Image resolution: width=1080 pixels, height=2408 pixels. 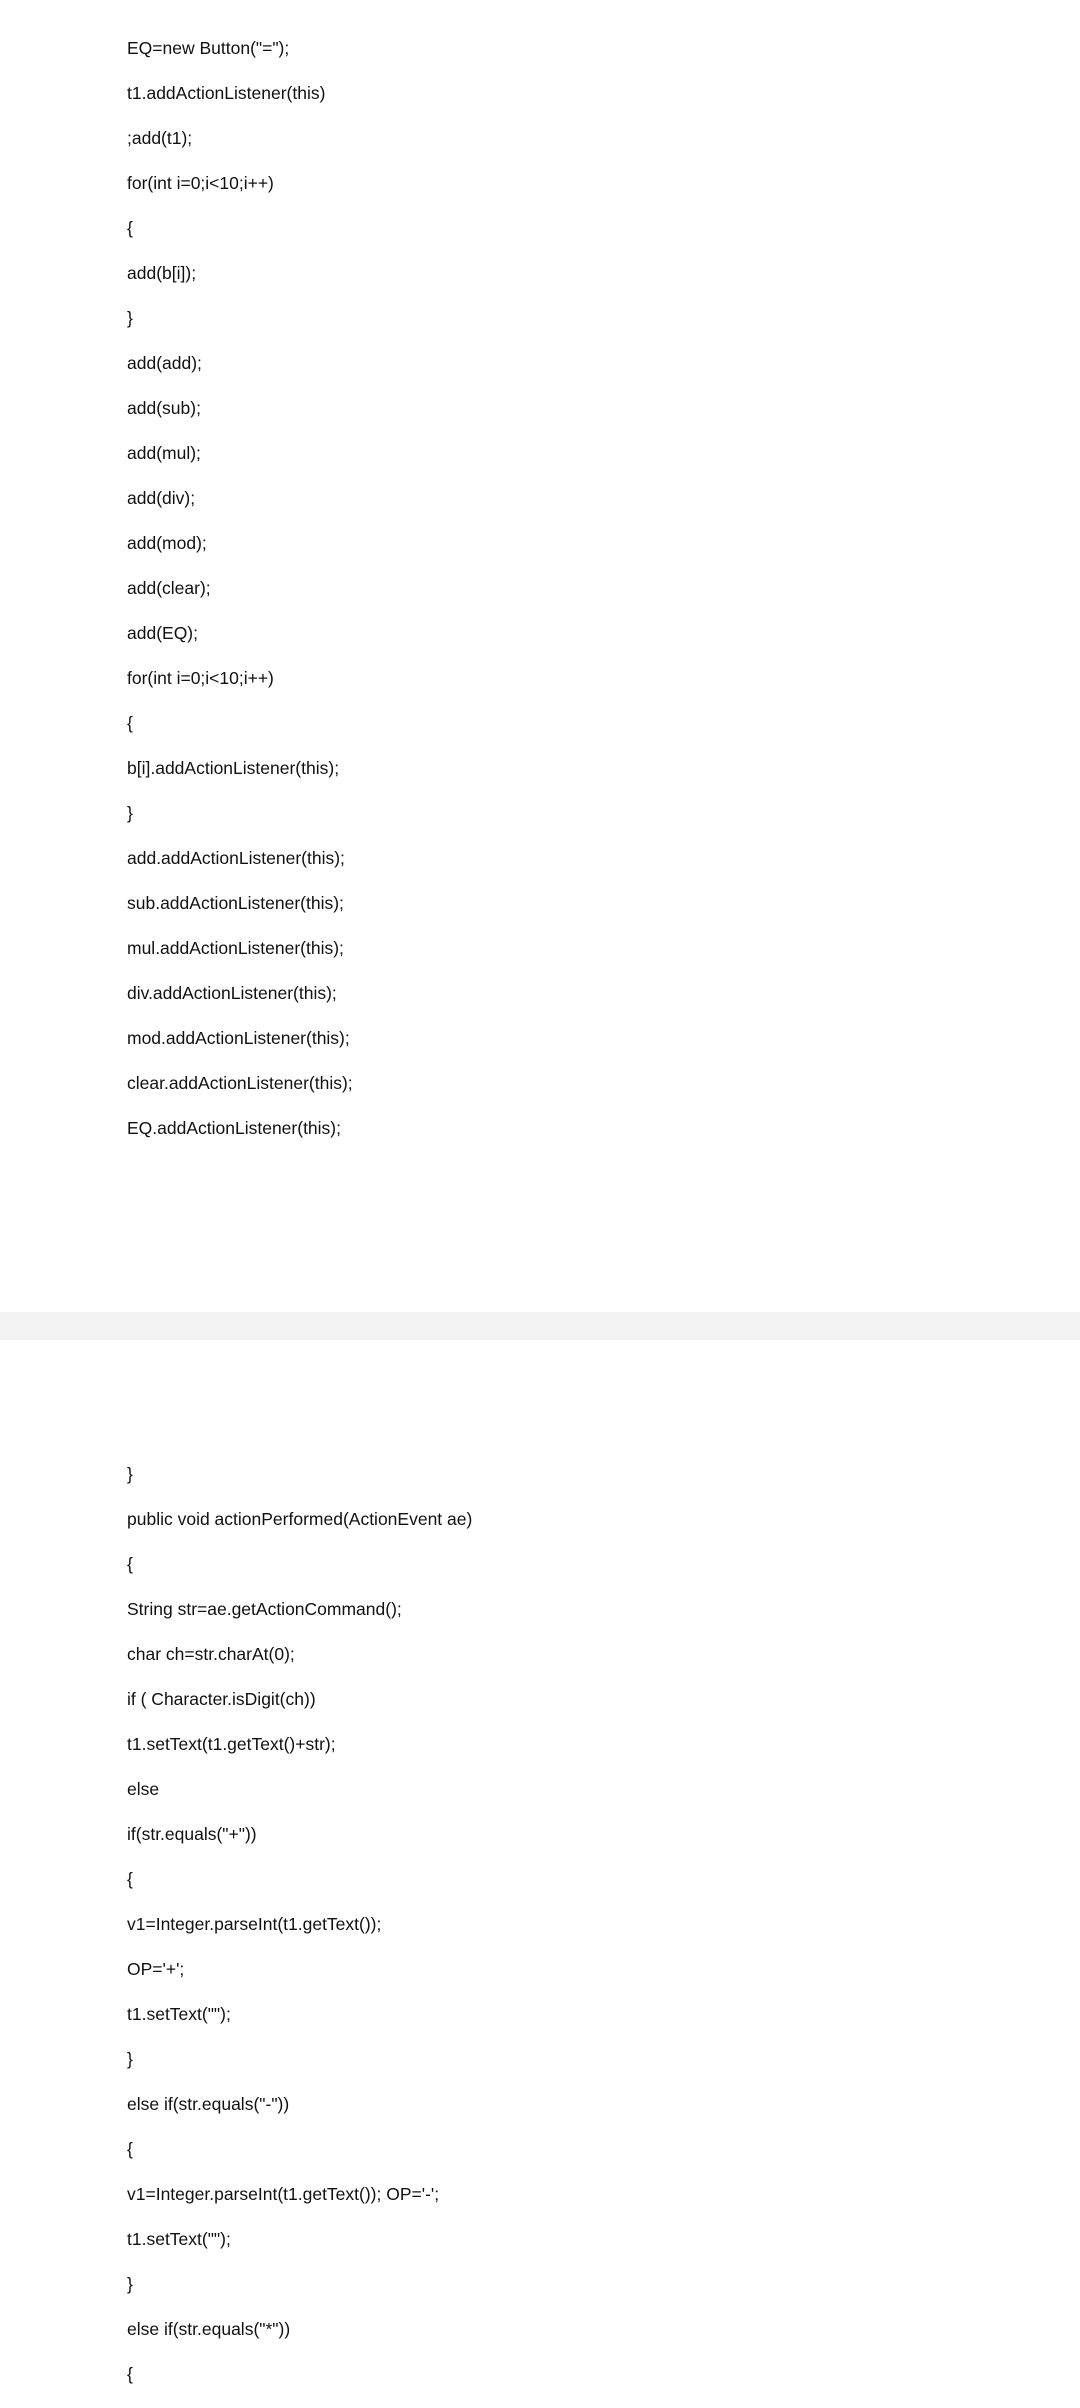 I want to click on code-line: EQ=new Button("=");, so click(x=208, y=48).